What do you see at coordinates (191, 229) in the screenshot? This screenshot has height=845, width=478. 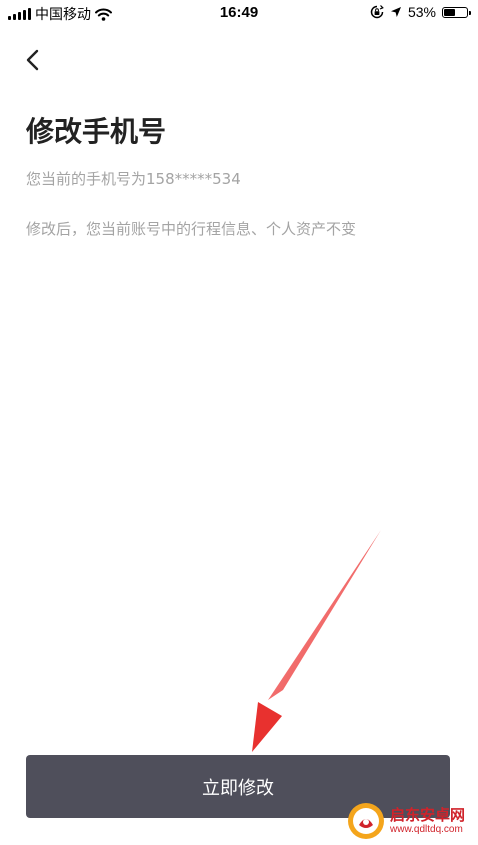 I see `notice-text: 修改后，您当前账号中的行程信息、个人资产不变` at bounding box center [191, 229].